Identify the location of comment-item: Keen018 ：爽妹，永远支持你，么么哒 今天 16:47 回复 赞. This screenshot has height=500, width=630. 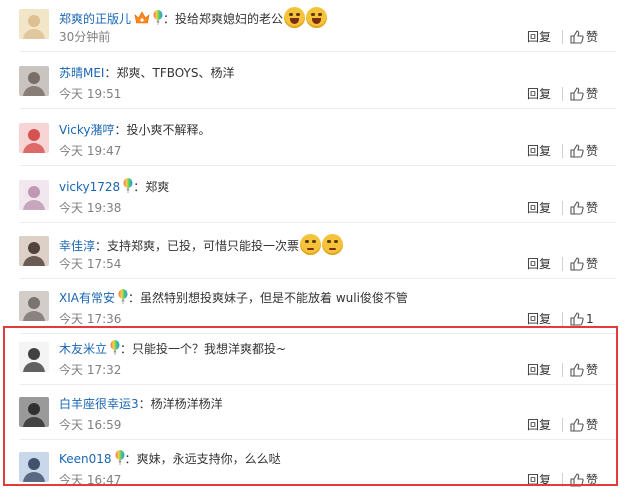
(315, 471).